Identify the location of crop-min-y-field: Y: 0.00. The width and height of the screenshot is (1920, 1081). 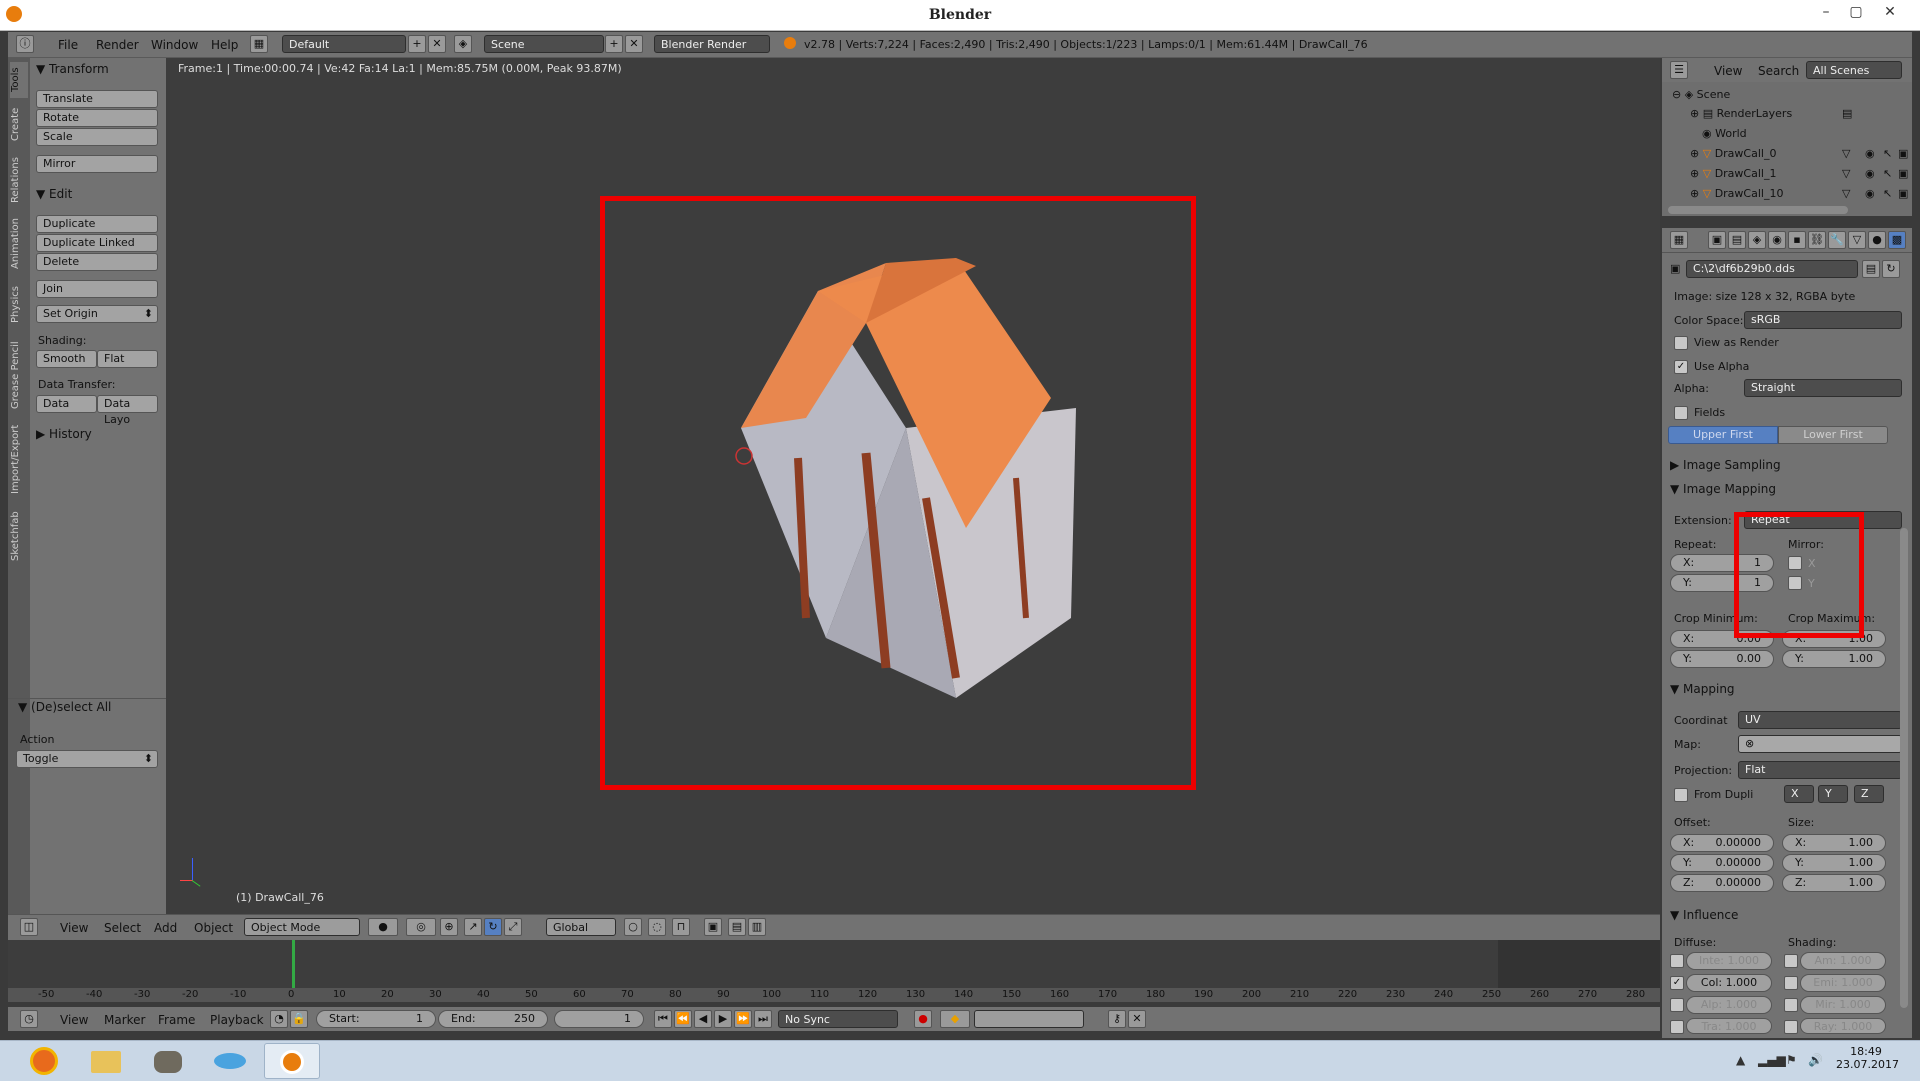
(1722, 659).